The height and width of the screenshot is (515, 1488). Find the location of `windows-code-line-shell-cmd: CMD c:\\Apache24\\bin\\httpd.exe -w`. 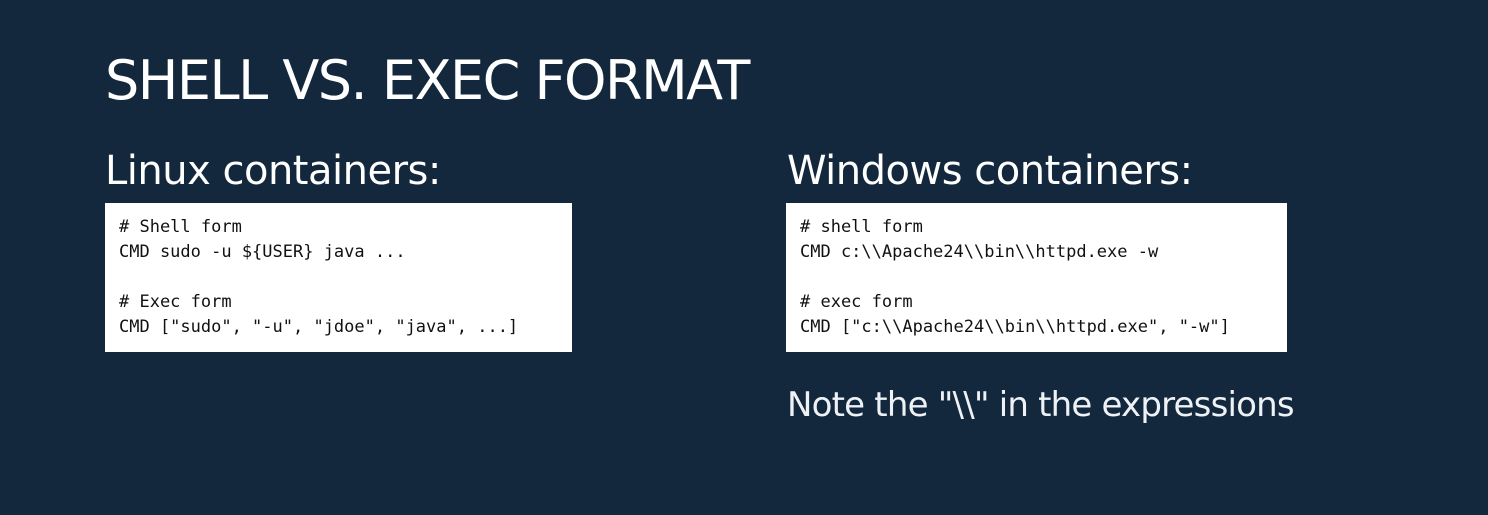

windows-code-line-shell-cmd: CMD c:\\Apache24\\bin\\httpd.exe -w is located at coordinates (979, 252).